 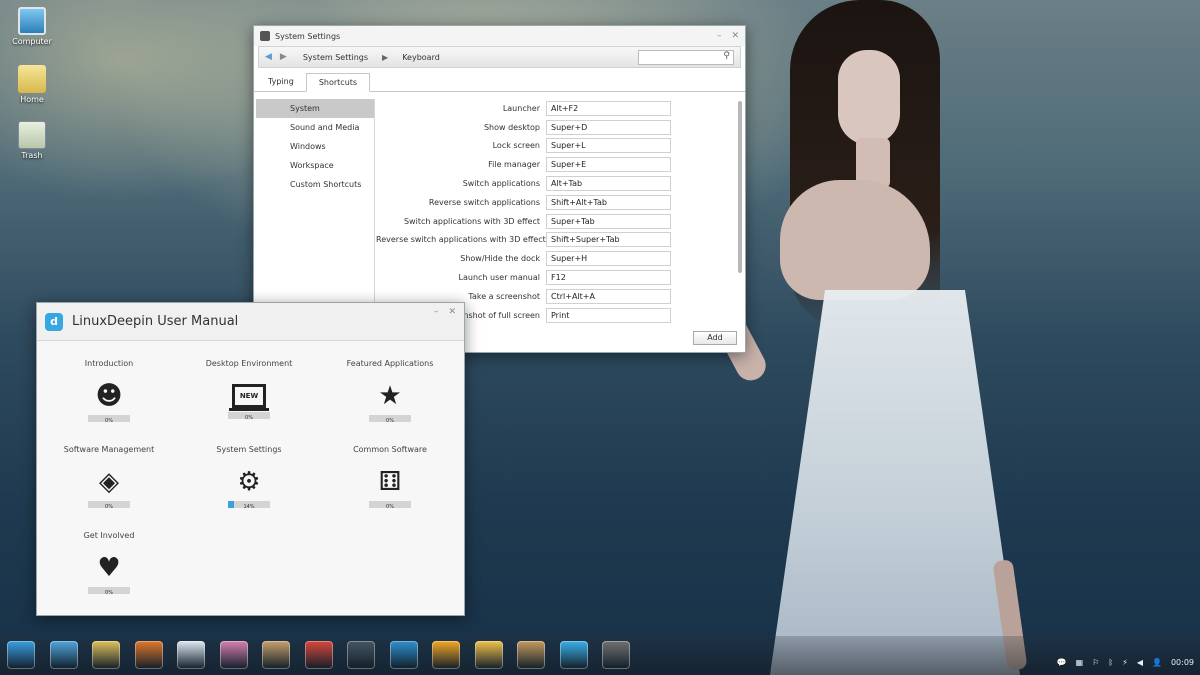 I want to click on shortcut-key-field: Alt+F2, so click(x=608, y=108).